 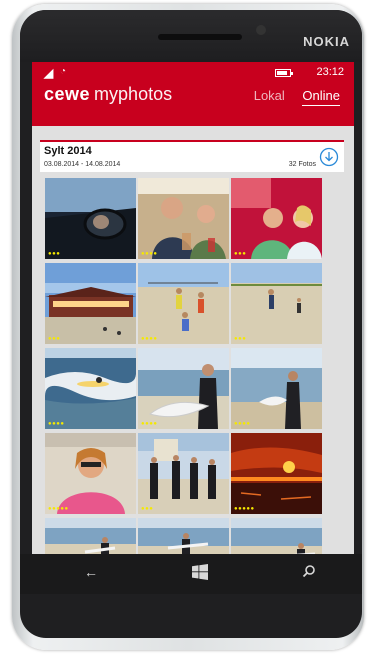 What do you see at coordinates (302, 164) in the screenshot?
I see `album-photo-count: 32 Fotos` at bounding box center [302, 164].